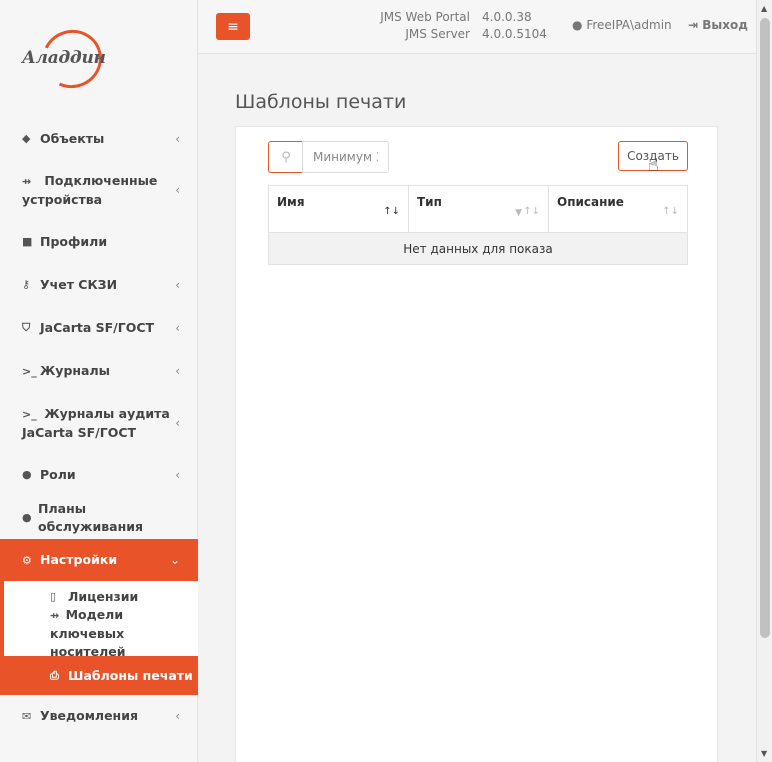 The width and height of the screenshot is (772, 762). Describe the element at coordinates (429, 202) in the screenshot. I see `column-label: Тип` at that location.